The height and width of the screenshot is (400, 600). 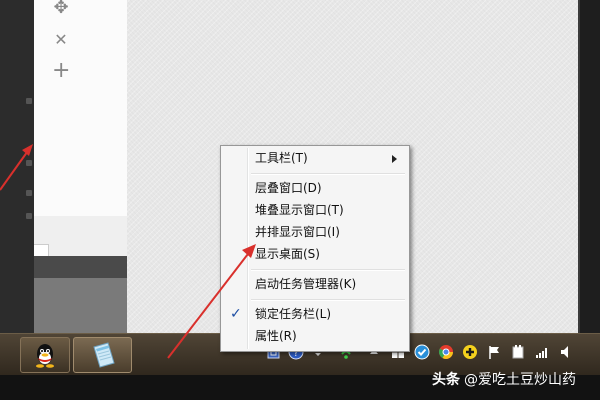 I want to click on menu-item-cascade: 层叠窗口(D), so click(x=315, y=188).